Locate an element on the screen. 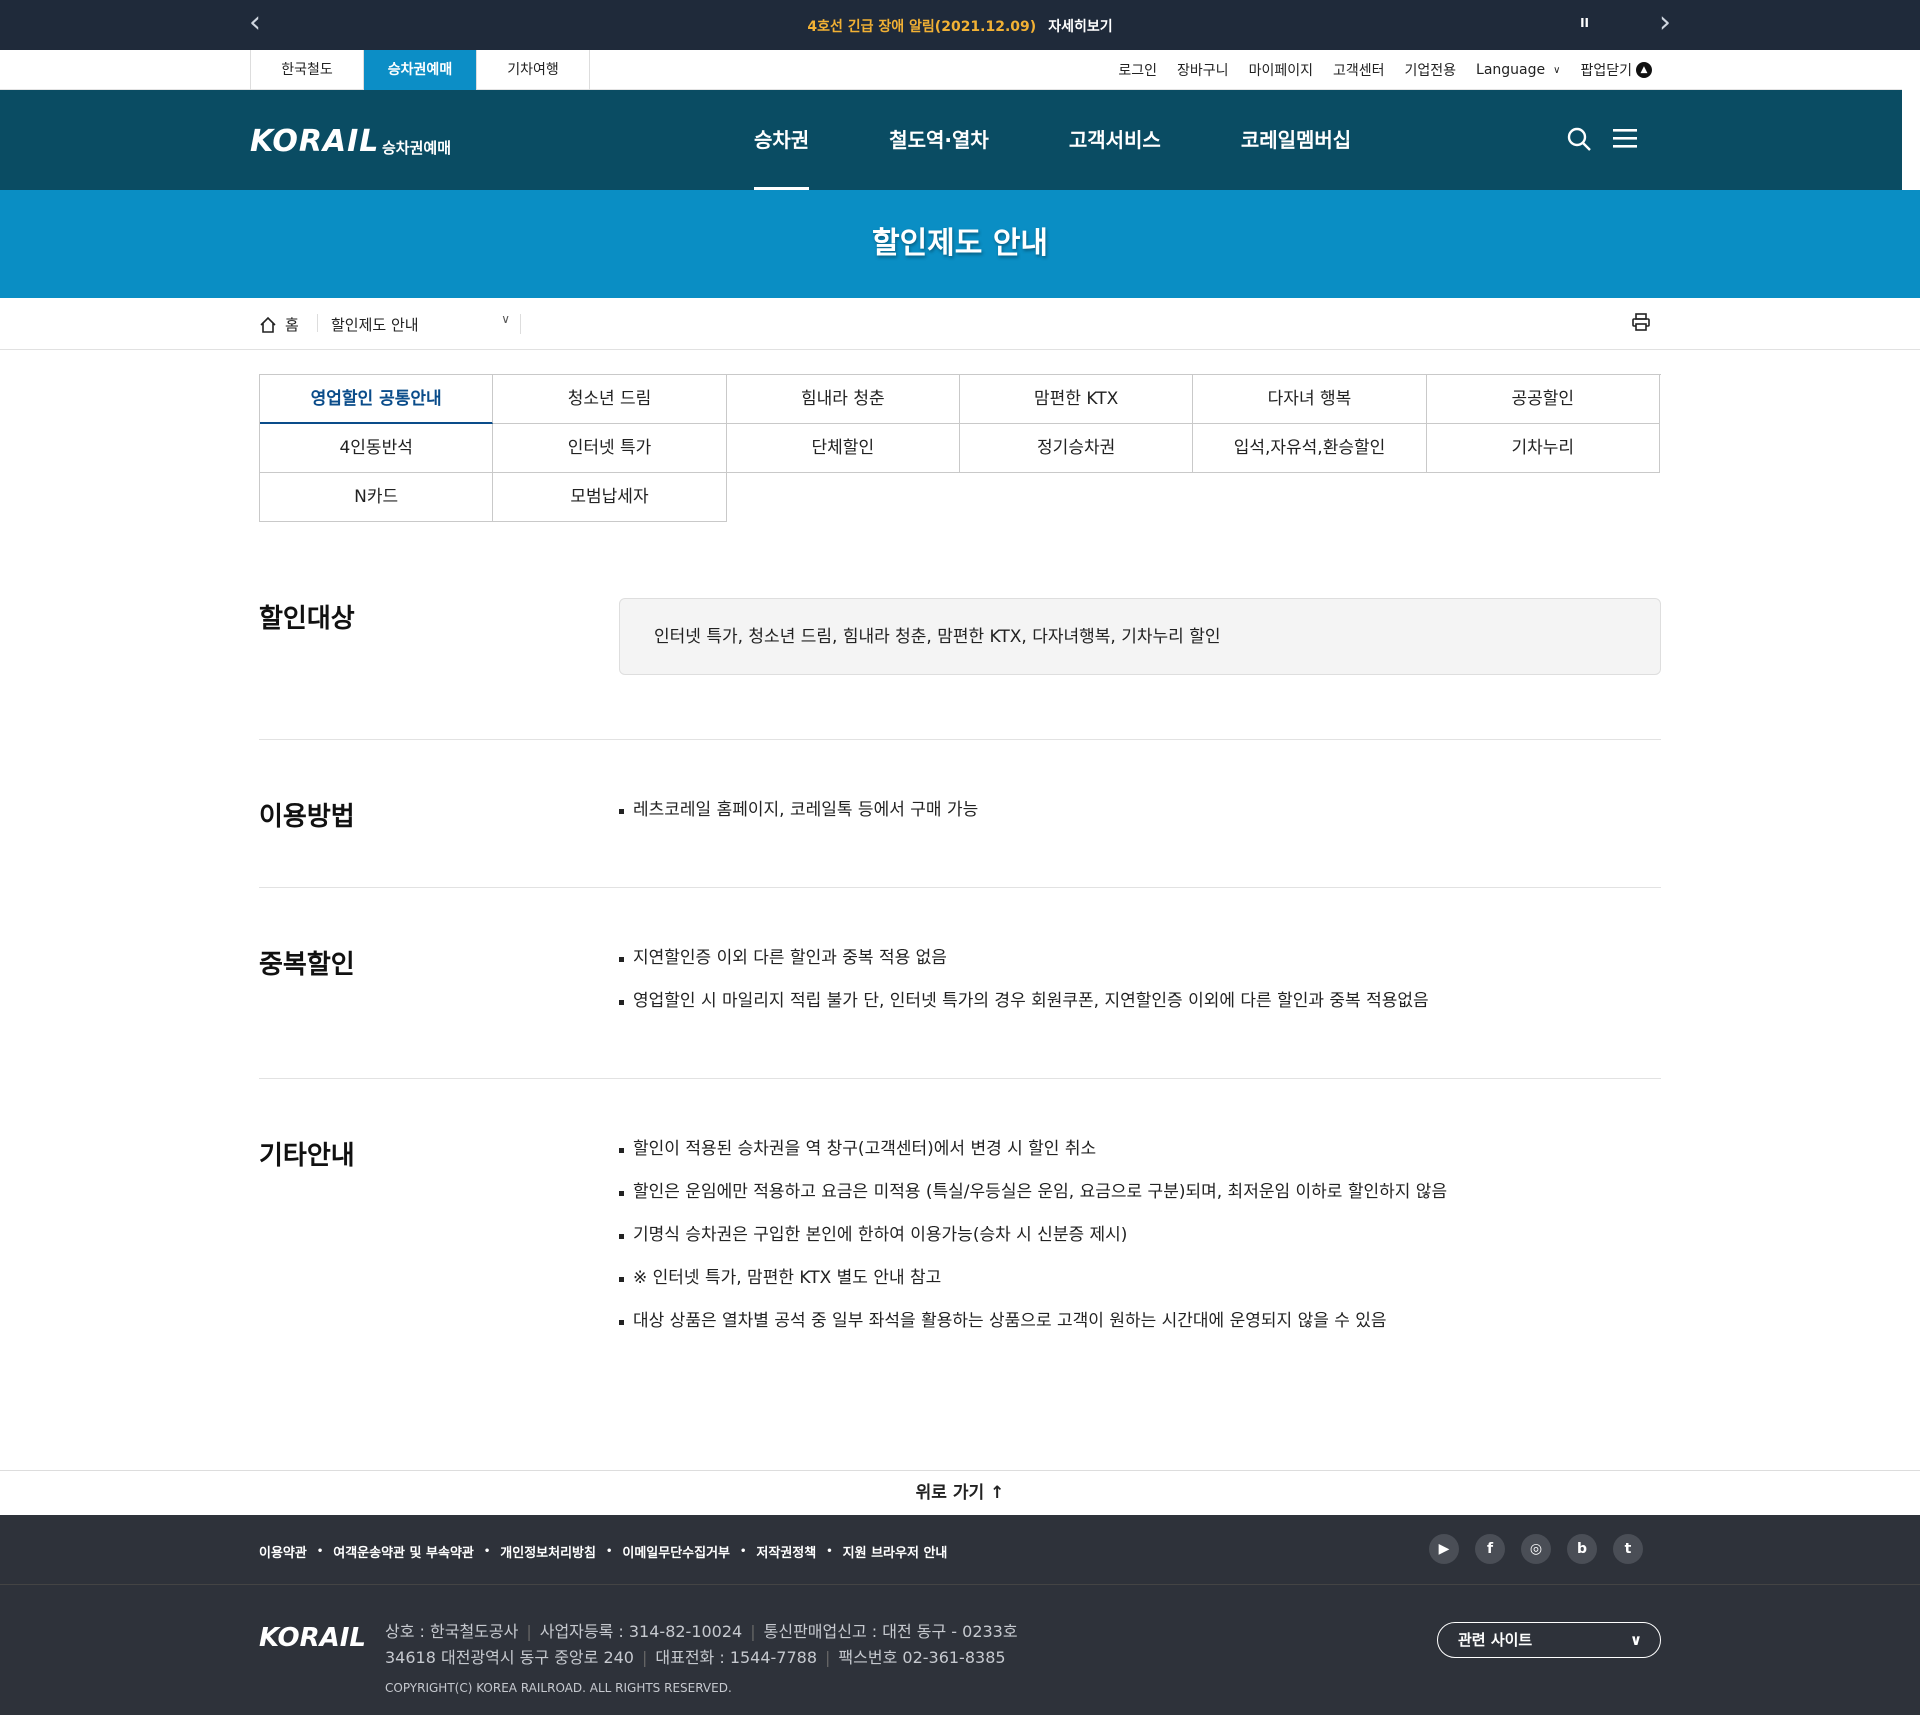 The height and width of the screenshot is (1715, 1920). back-to-top-button: 위로 가기 ↑ is located at coordinates (960, 1492).